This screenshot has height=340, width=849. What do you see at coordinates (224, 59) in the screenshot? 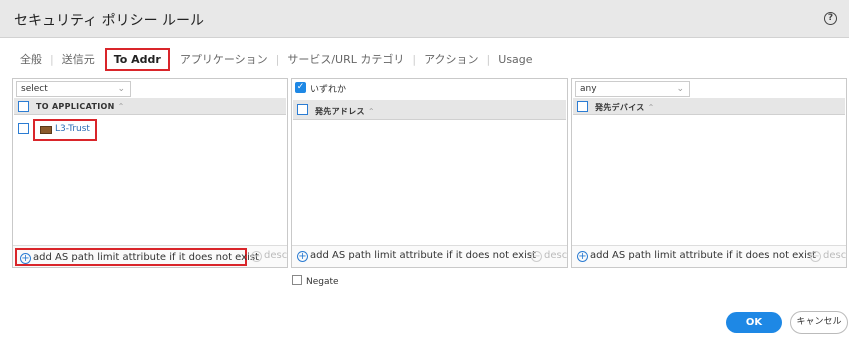
I see `tab-application: アプリケーション` at bounding box center [224, 59].